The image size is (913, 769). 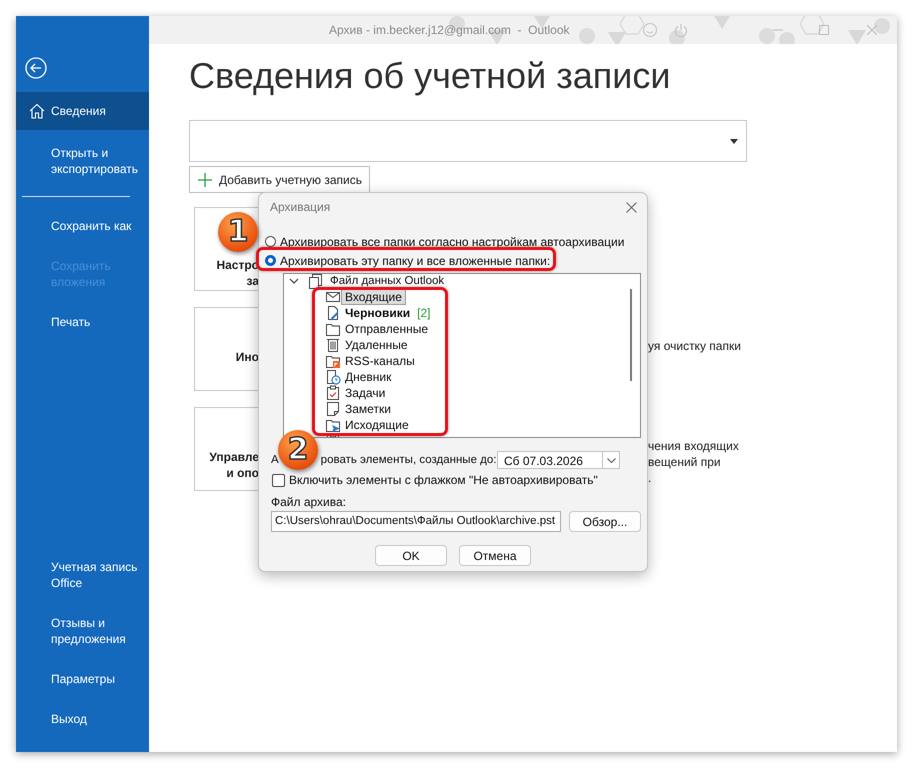 What do you see at coordinates (82, 631) in the screenshot?
I see `nav-item: Отзывы и предложения` at bounding box center [82, 631].